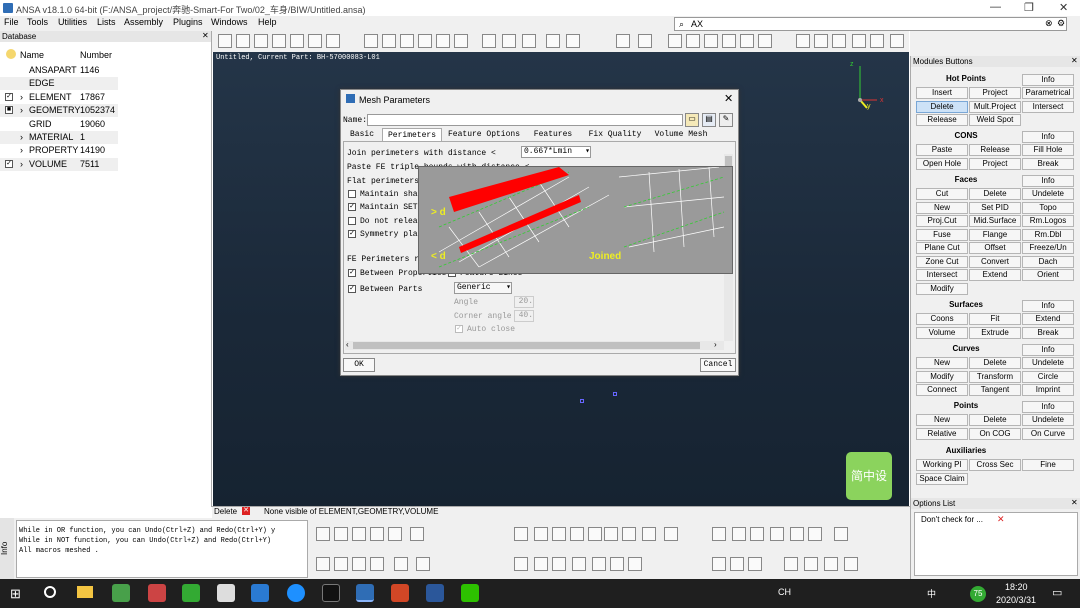 The height and width of the screenshot is (608, 1080). Describe the element at coordinates (377, 564) in the screenshot. I see `bottom-tool-row2-3-icon` at that location.